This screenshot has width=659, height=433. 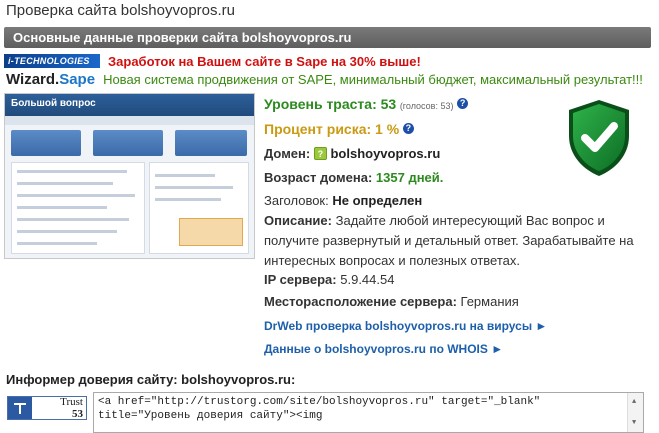 What do you see at coordinates (385, 153) in the screenshot?
I see `domain-value: bolshoyvopros.ru` at bounding box center [385, 153].